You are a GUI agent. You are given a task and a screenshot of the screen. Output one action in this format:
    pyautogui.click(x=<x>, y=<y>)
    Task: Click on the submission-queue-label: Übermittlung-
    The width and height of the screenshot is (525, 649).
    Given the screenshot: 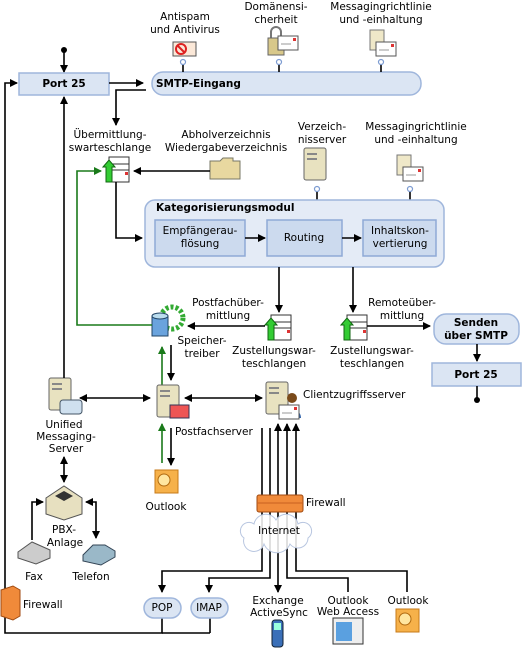 What is the action you would take?
    pyautogui.click(x=109, y=134)
    